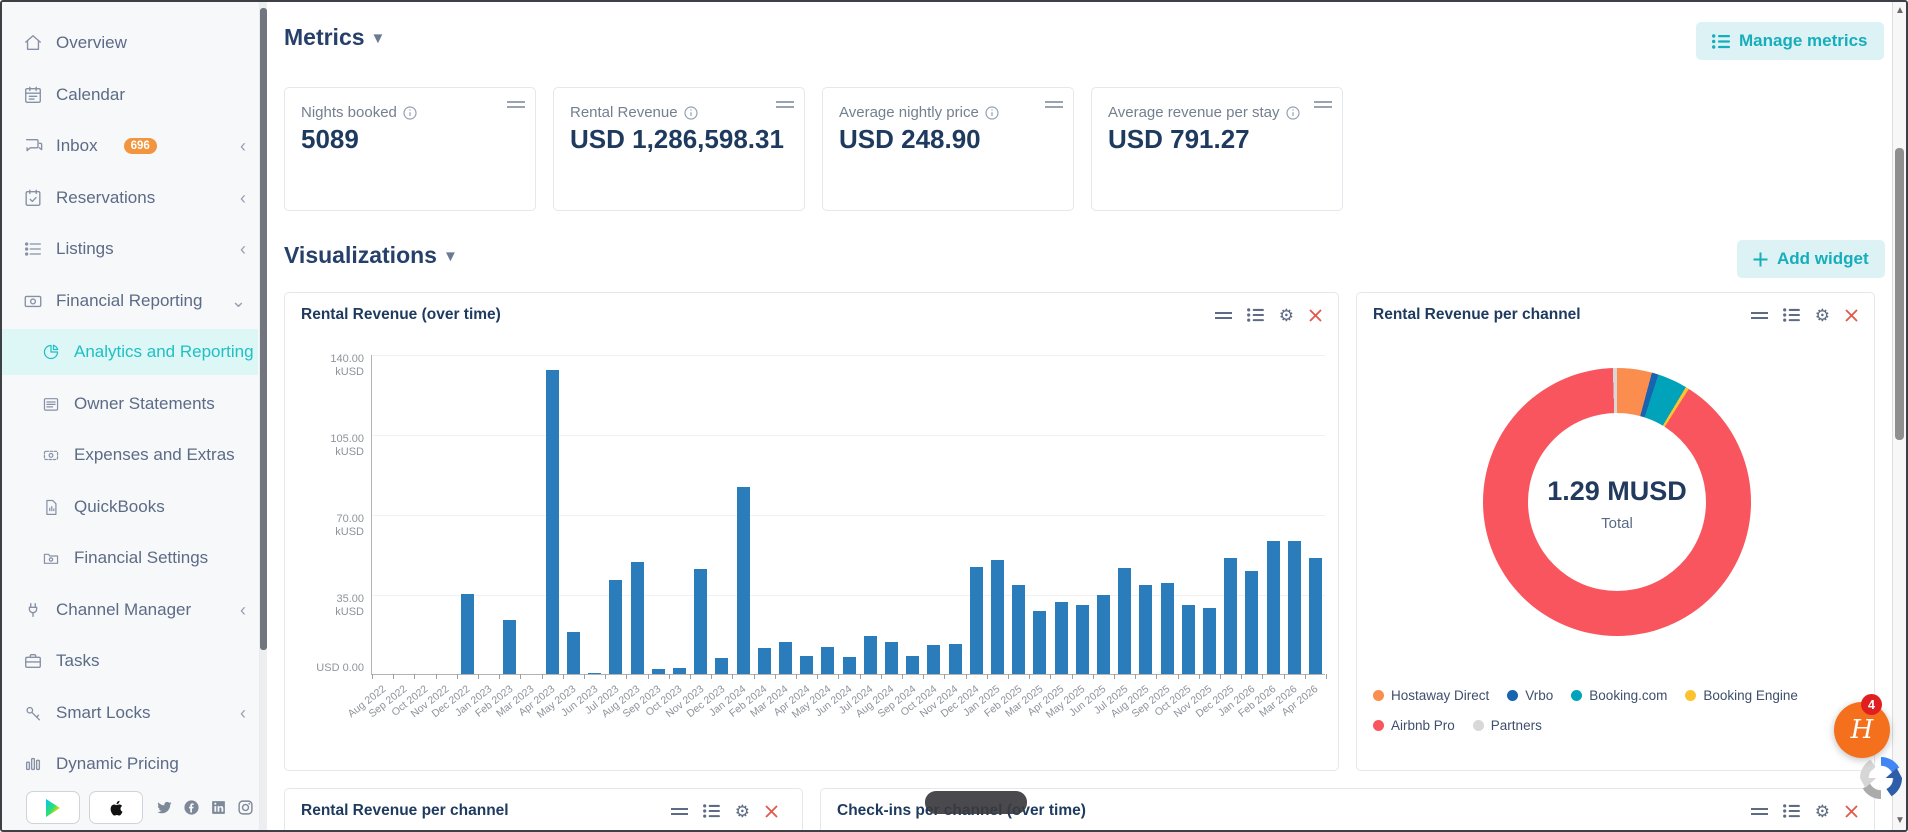  What do you see at coordinates (1862, 726) in the screenshot?
I see `chat-launcher-button: H 4` at bounding box center [1862, 726].